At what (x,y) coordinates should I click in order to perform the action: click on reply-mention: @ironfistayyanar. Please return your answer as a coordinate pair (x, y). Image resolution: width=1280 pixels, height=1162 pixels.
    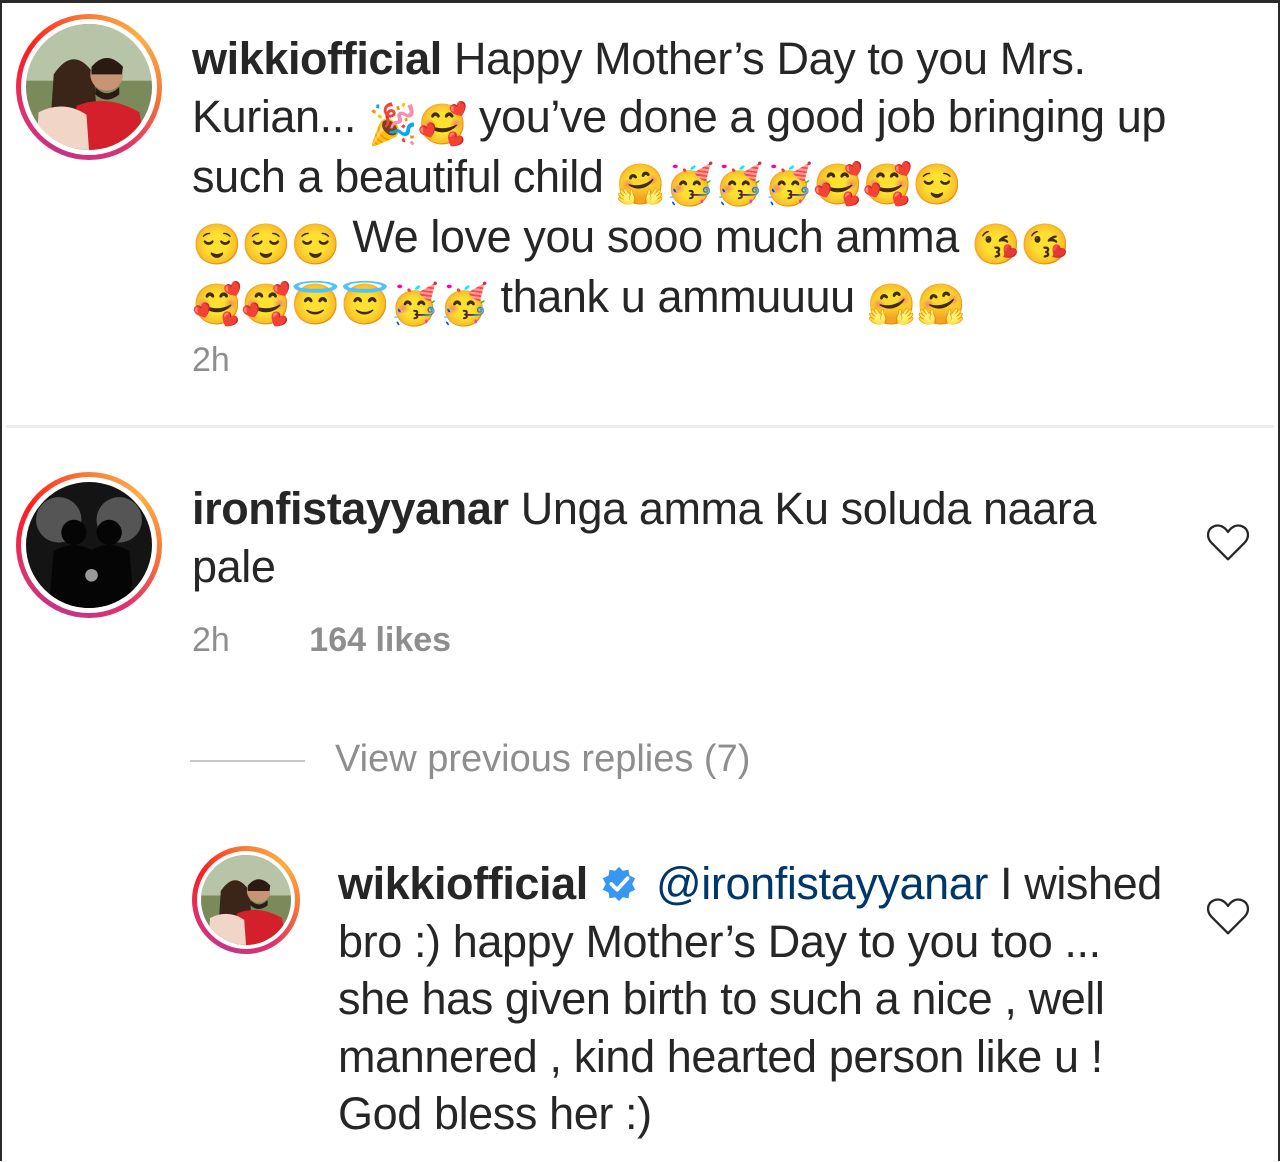
    Looking at the image, I should click on (822, 883).